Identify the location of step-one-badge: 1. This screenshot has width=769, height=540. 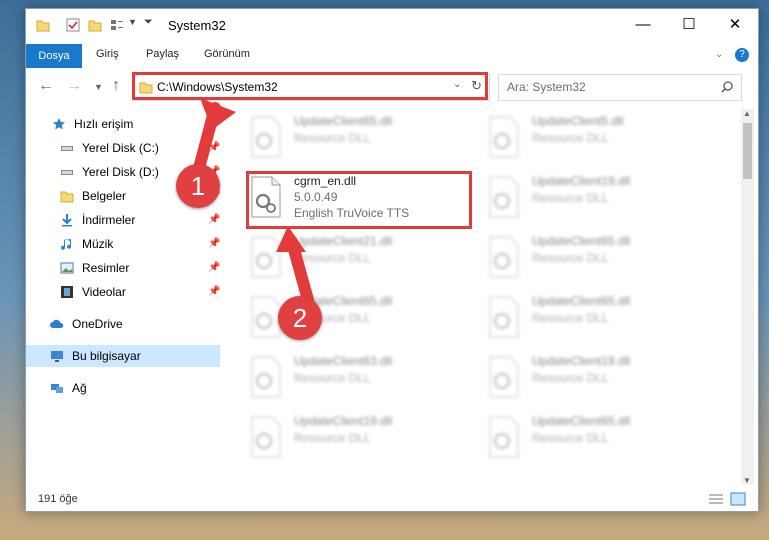
(198, 186).